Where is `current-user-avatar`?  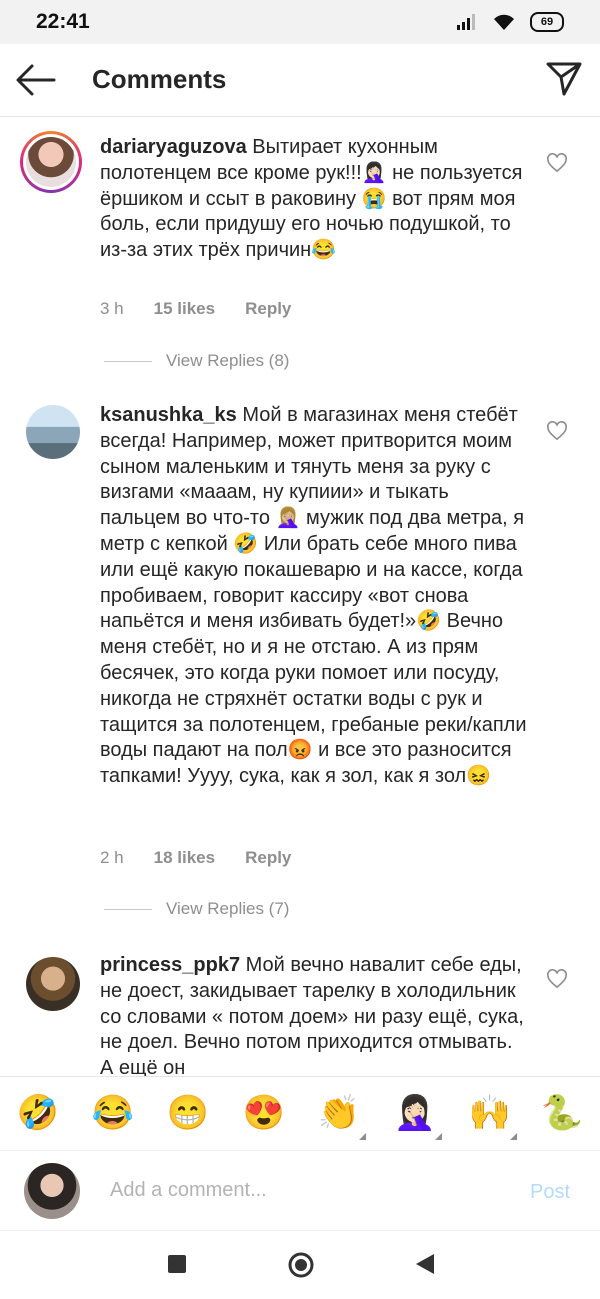 current-user-avatar is located at coordinates (52, 1191).